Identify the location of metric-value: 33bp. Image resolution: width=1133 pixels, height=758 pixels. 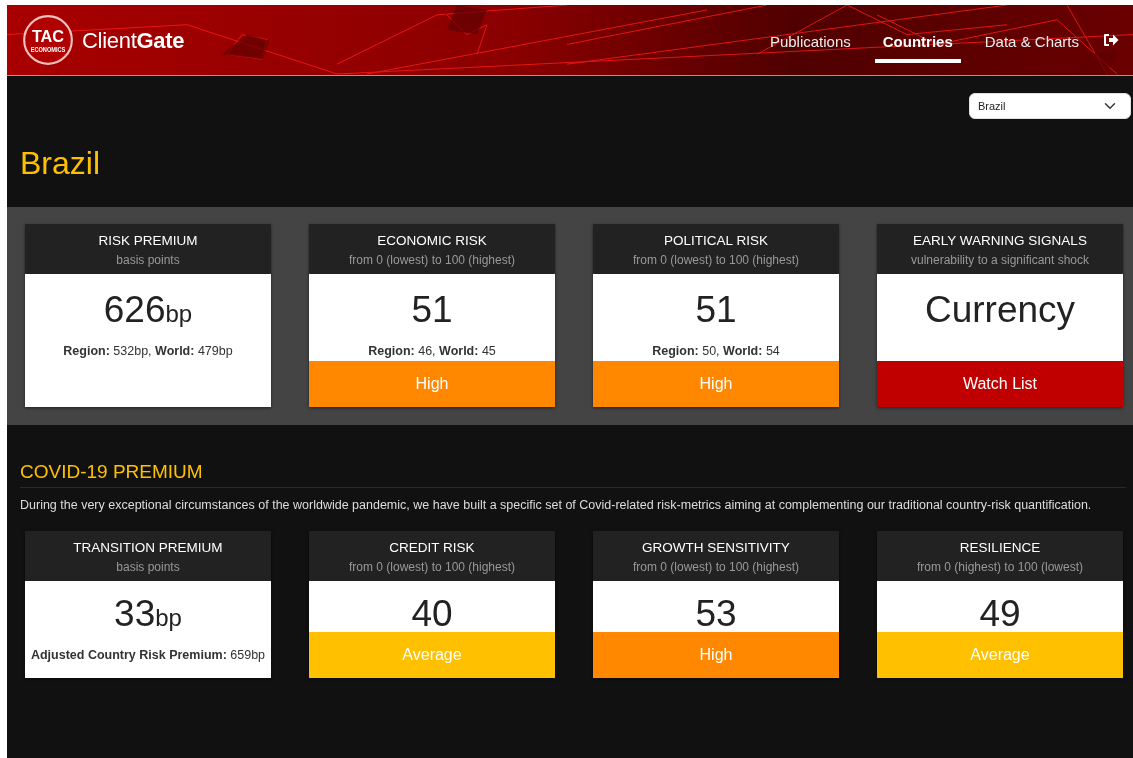
(148, 614).